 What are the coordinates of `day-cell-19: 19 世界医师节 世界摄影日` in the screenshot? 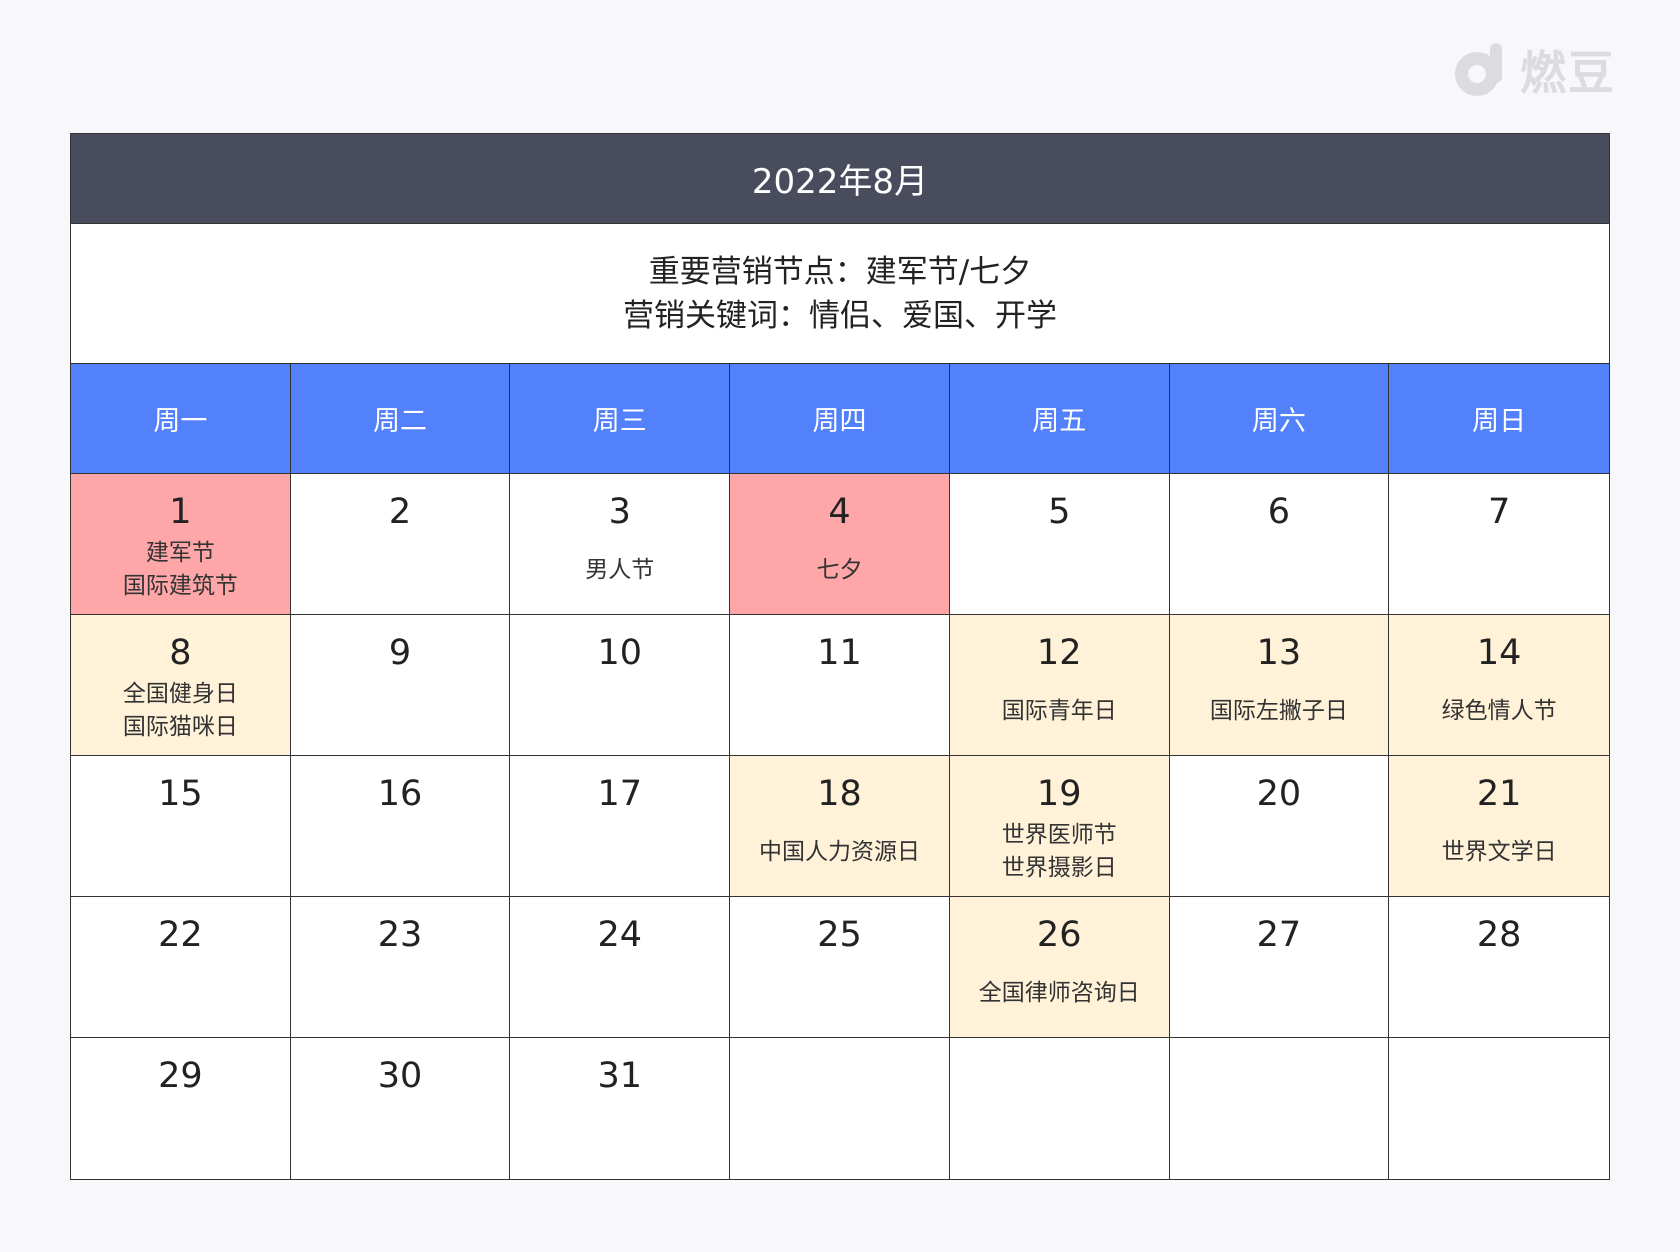 It's located at (1059, 826).